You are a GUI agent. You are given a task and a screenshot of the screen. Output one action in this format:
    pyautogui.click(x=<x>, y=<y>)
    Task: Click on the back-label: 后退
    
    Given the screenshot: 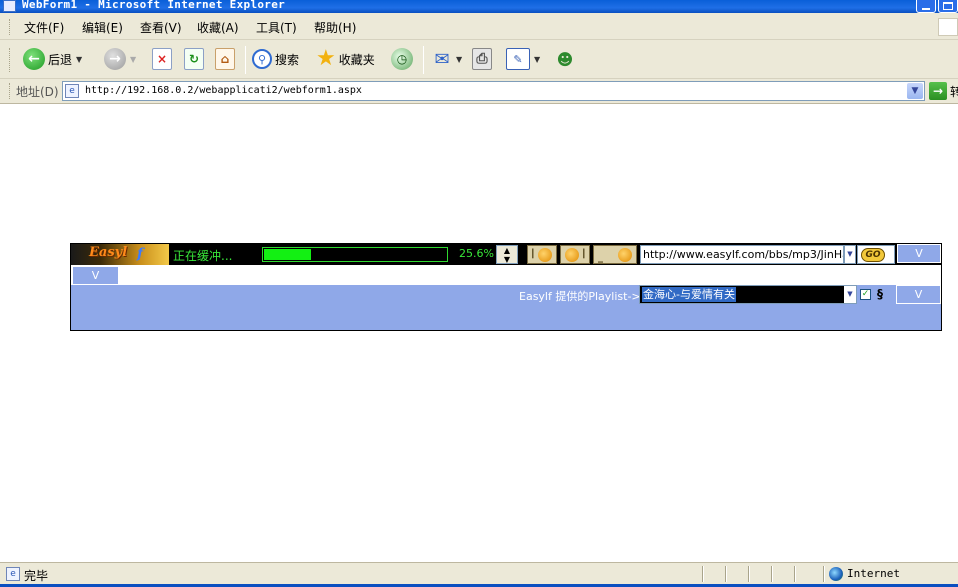 What is the action you would take?
    pyautogui.click(x=60, y=59)
    